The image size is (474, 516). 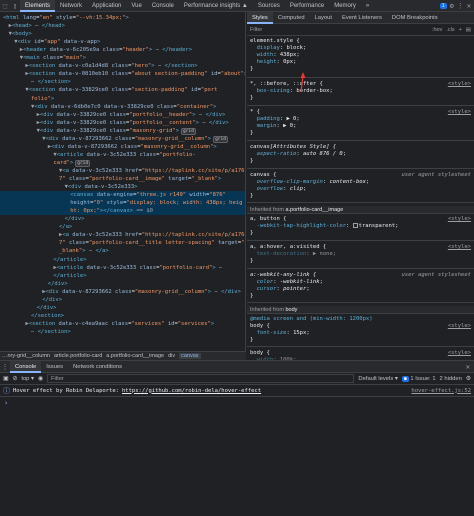 What do you see at coordinates (122, 99) in the screenshot?
I see `dom-node-line: folio">` at bounding box center [122, 99].